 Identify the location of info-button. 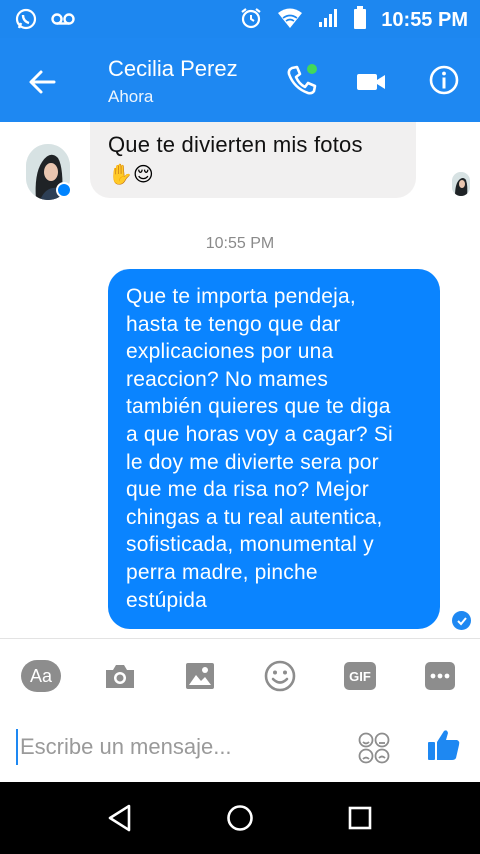
(444, 80).